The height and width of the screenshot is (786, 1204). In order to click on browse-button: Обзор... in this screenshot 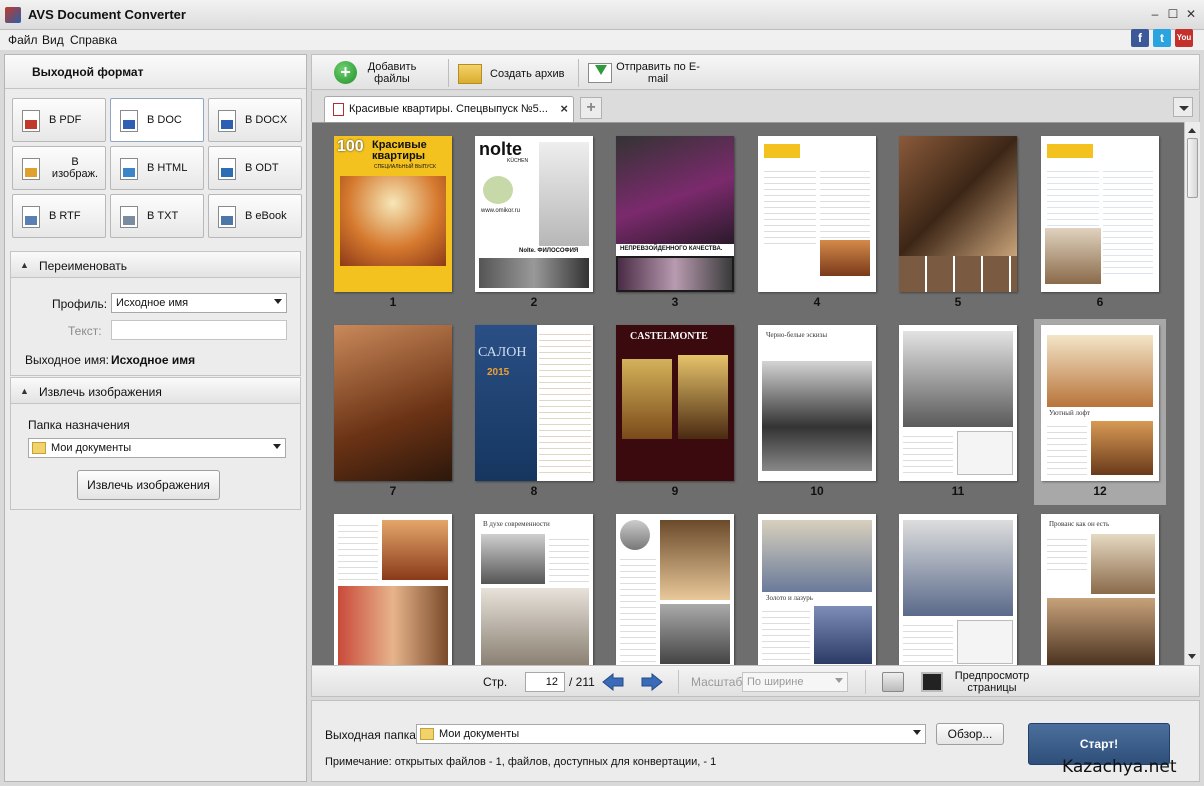, I will do `click(970, 734)`.